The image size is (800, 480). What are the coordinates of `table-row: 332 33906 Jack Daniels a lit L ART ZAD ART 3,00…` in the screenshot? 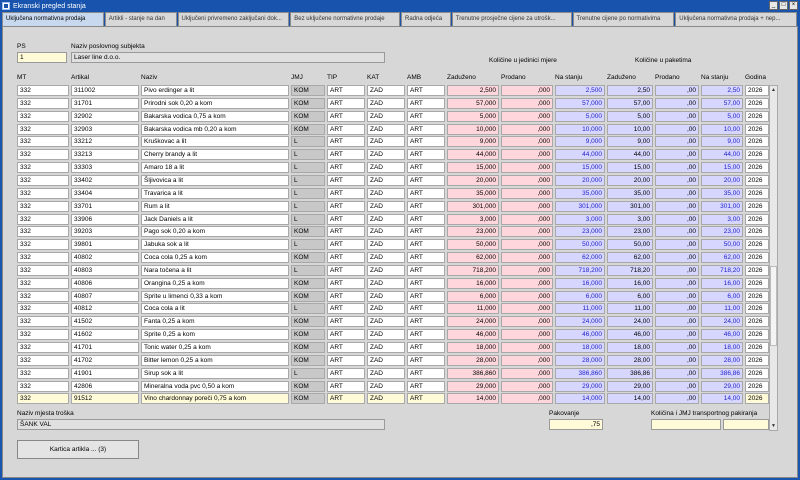 It's located at (393, 219).